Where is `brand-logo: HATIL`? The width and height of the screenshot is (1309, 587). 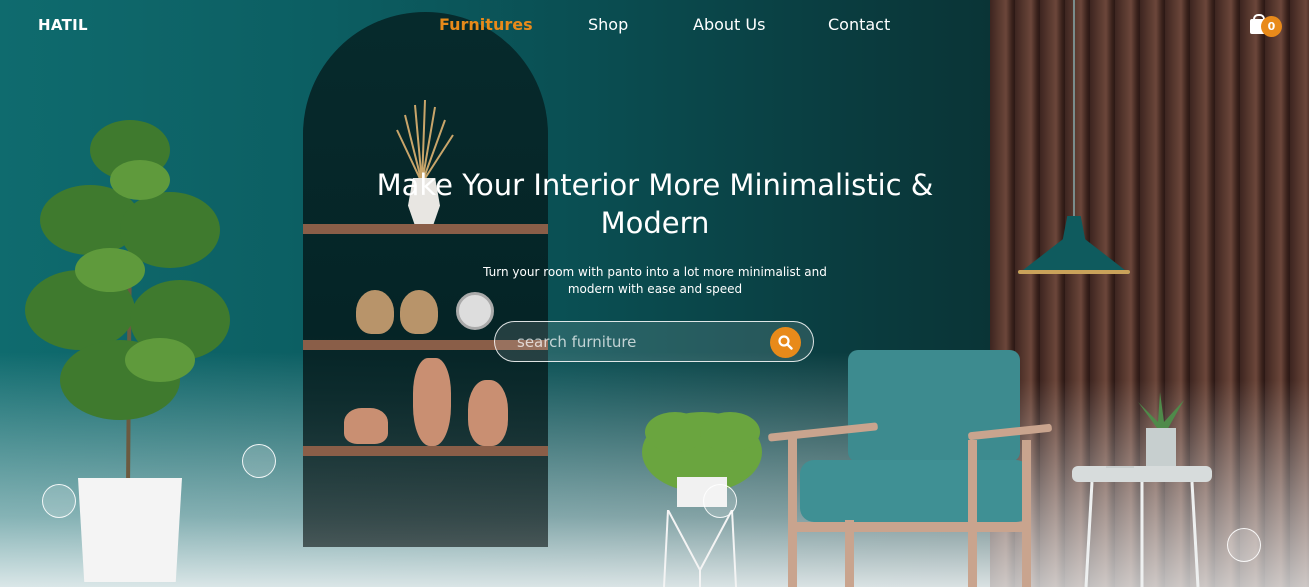
brand-logo: HATIL is located at coordinates (63, 25).